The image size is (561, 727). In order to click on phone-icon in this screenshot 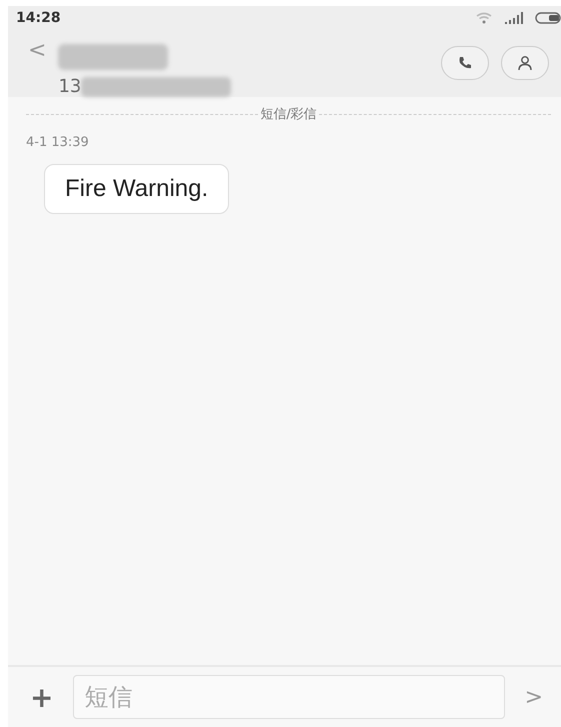, I will do `click(465, 63)`.